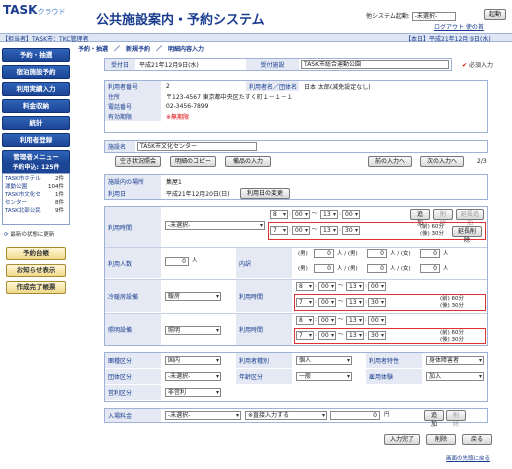 Image resolution: width=512 pixels, height=469 pixels. What do you see at coordinates (169, 65) in the screenshot?
I see `receipt-date: 平成21年12月9日(水)` at bounding box center [169, 65].